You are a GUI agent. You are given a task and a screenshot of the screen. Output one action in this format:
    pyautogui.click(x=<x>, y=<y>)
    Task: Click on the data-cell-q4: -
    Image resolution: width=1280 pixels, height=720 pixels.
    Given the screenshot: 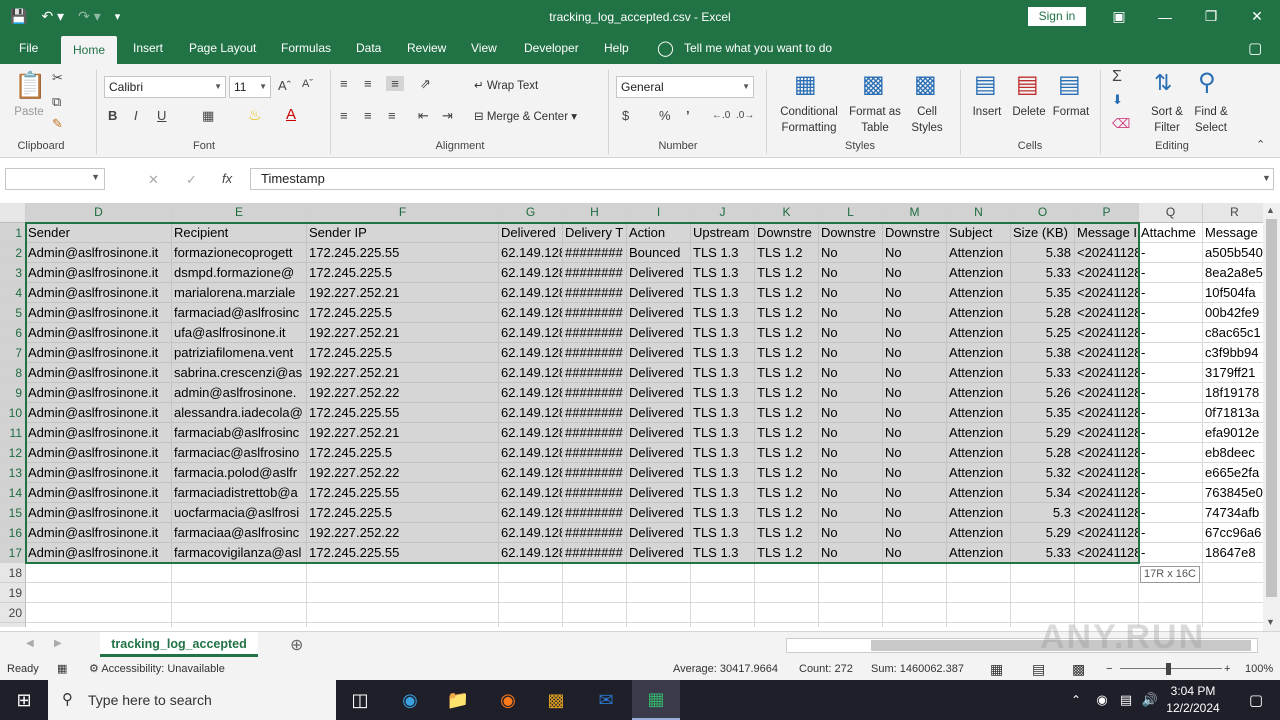 What is the action you would take?
    pyautogui.click(x=1171, y=293)
    